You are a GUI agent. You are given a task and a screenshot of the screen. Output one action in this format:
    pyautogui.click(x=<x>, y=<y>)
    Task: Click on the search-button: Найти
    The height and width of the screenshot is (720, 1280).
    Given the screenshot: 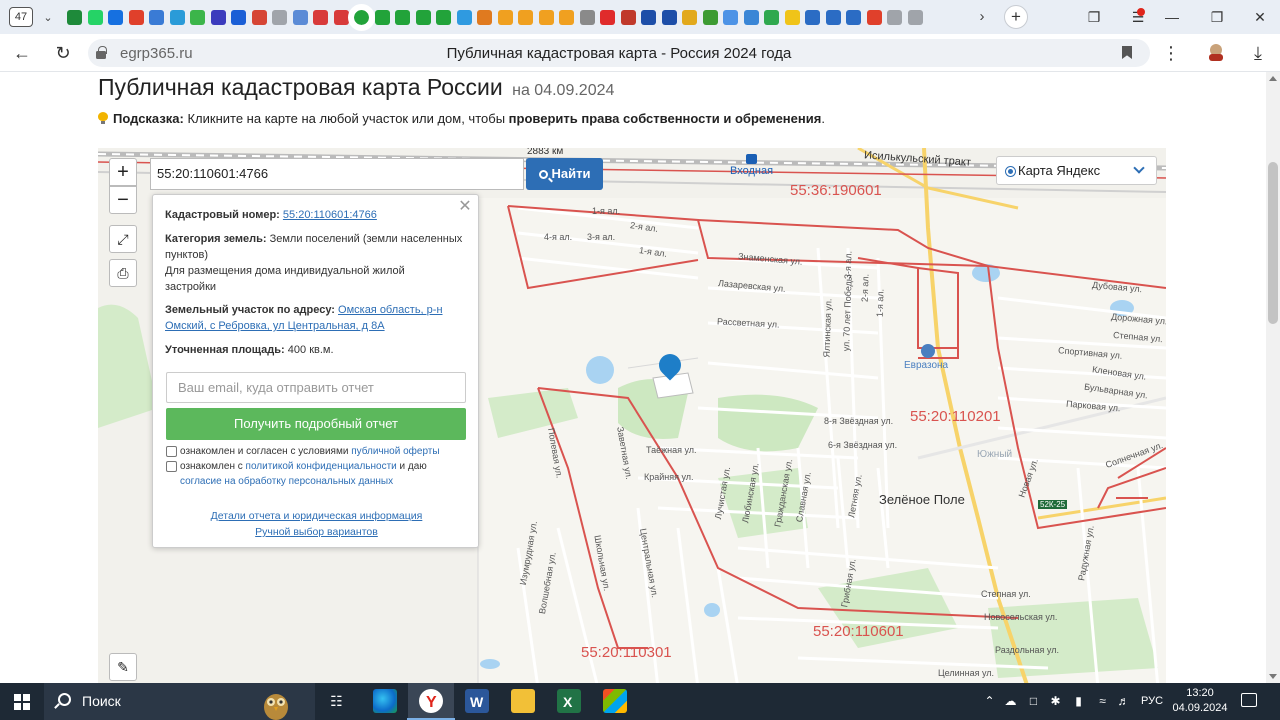 What is the action you would take?
    pyautogui.click(x=564, y=174)
    